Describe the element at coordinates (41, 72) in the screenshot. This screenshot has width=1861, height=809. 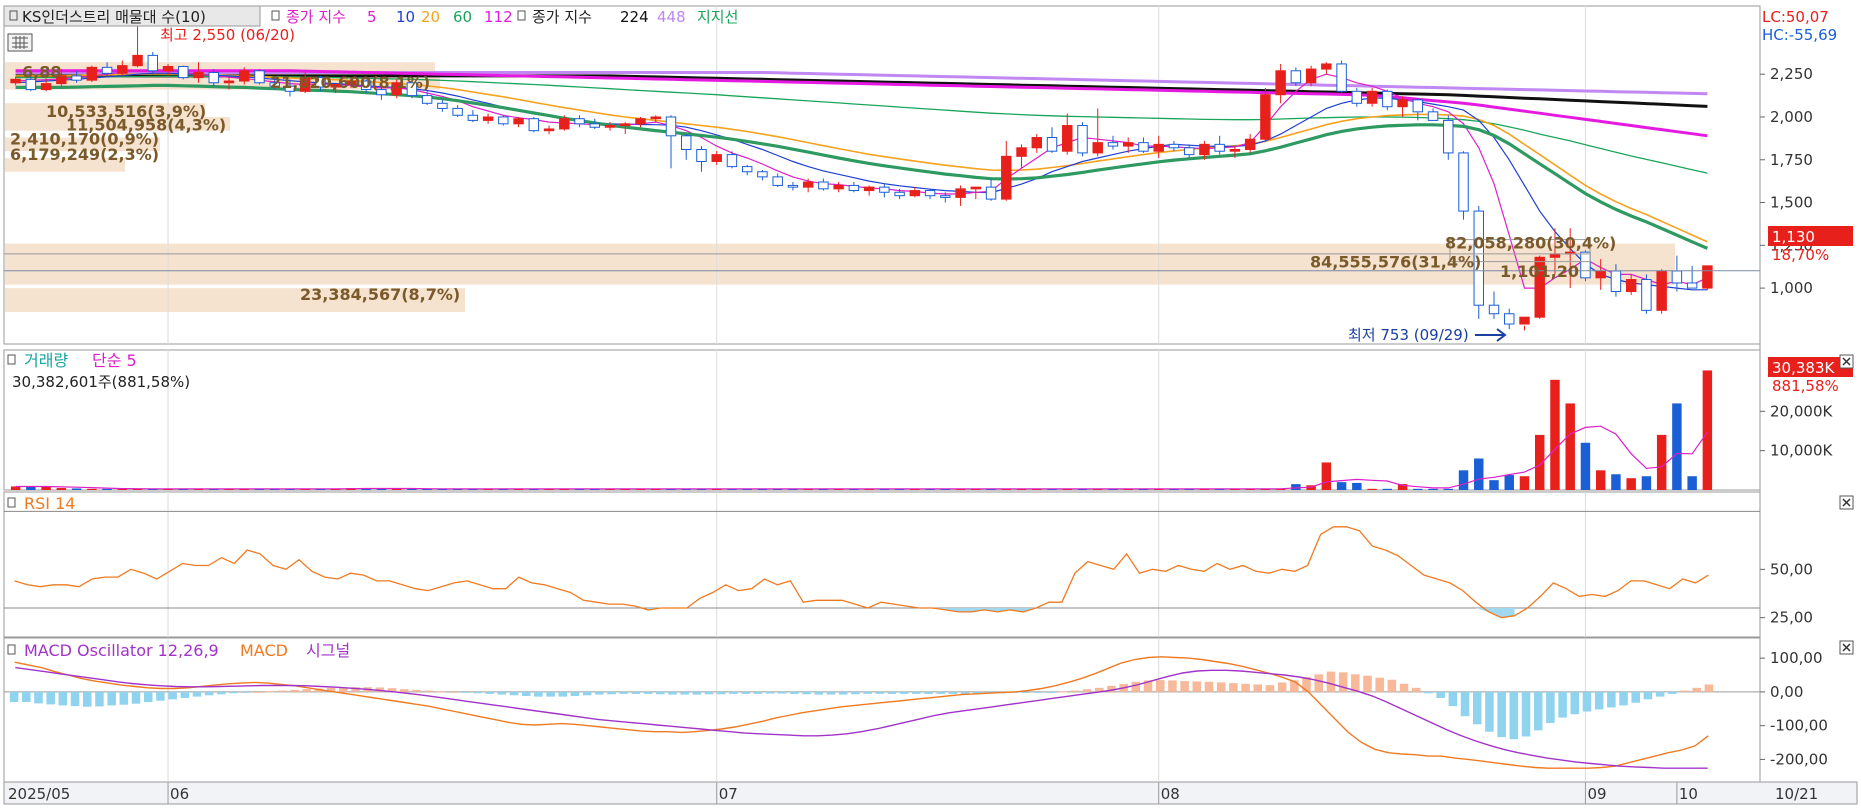
I see `volume-profile-label: 6,88` at that location.